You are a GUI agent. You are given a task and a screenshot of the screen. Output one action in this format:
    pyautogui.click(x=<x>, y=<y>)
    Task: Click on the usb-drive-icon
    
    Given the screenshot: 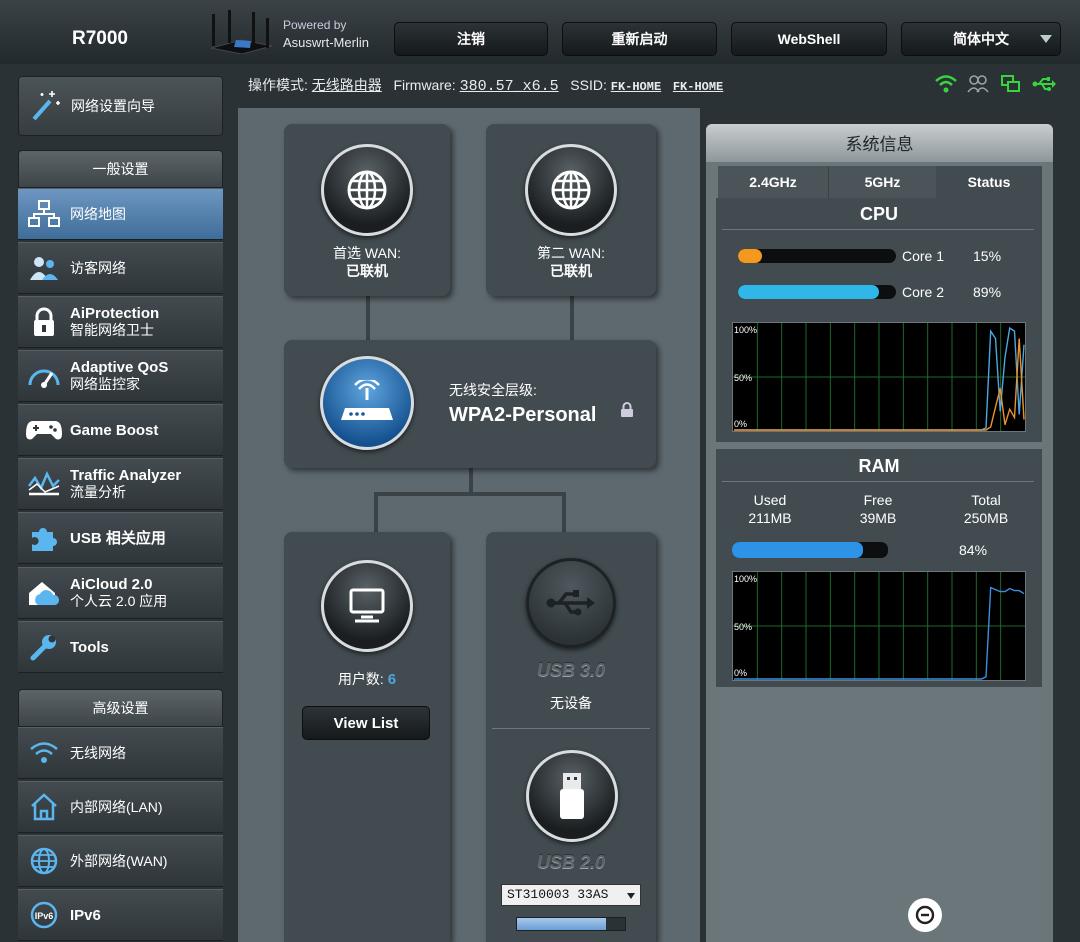 What is the action you would take?
    pyautogui.click(x=572, y=796)
    